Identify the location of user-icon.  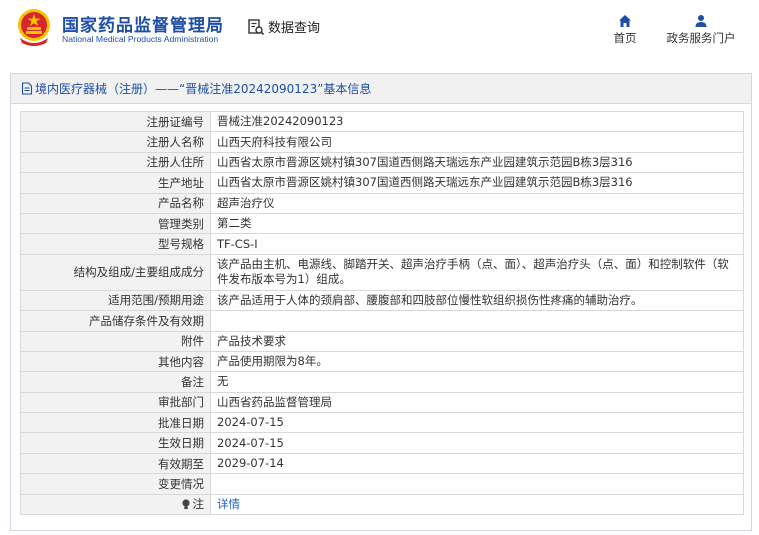
(701, 21).